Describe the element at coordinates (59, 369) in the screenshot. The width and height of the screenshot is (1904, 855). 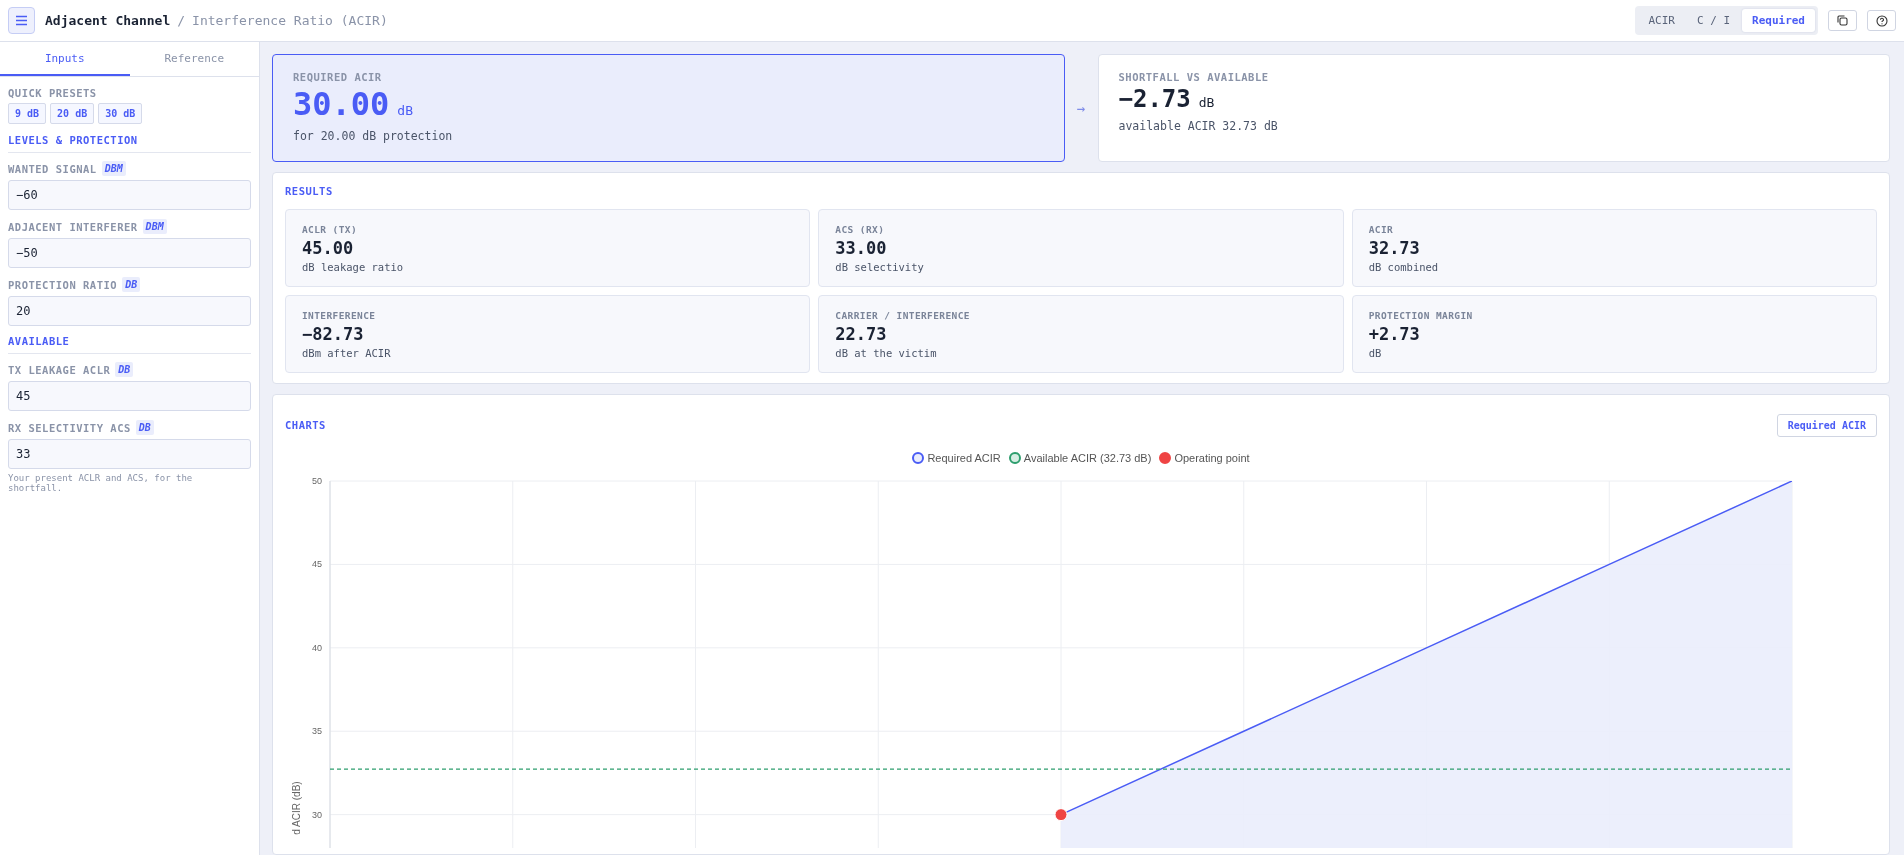
I see `field-label: TX LEAKAGE ACLR` at that location.